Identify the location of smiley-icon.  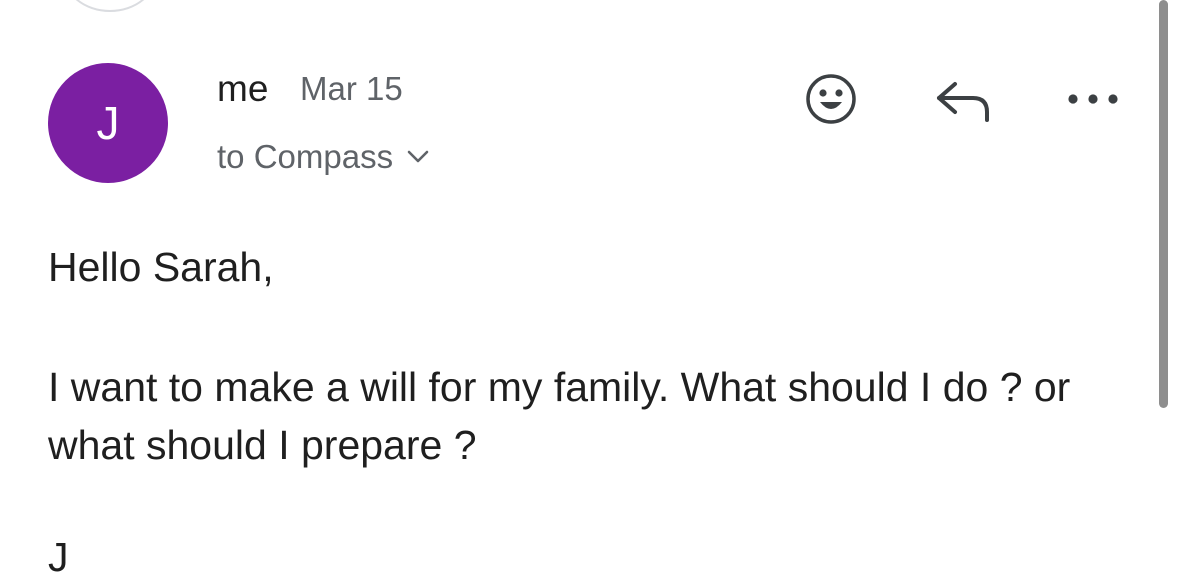
(831, 99).